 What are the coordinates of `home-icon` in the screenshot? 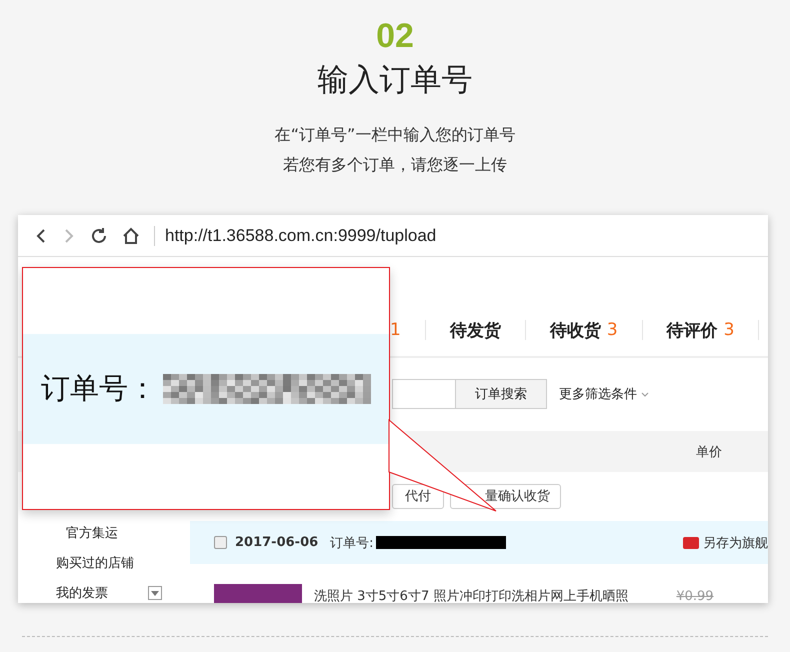 It's located at (131, 235).